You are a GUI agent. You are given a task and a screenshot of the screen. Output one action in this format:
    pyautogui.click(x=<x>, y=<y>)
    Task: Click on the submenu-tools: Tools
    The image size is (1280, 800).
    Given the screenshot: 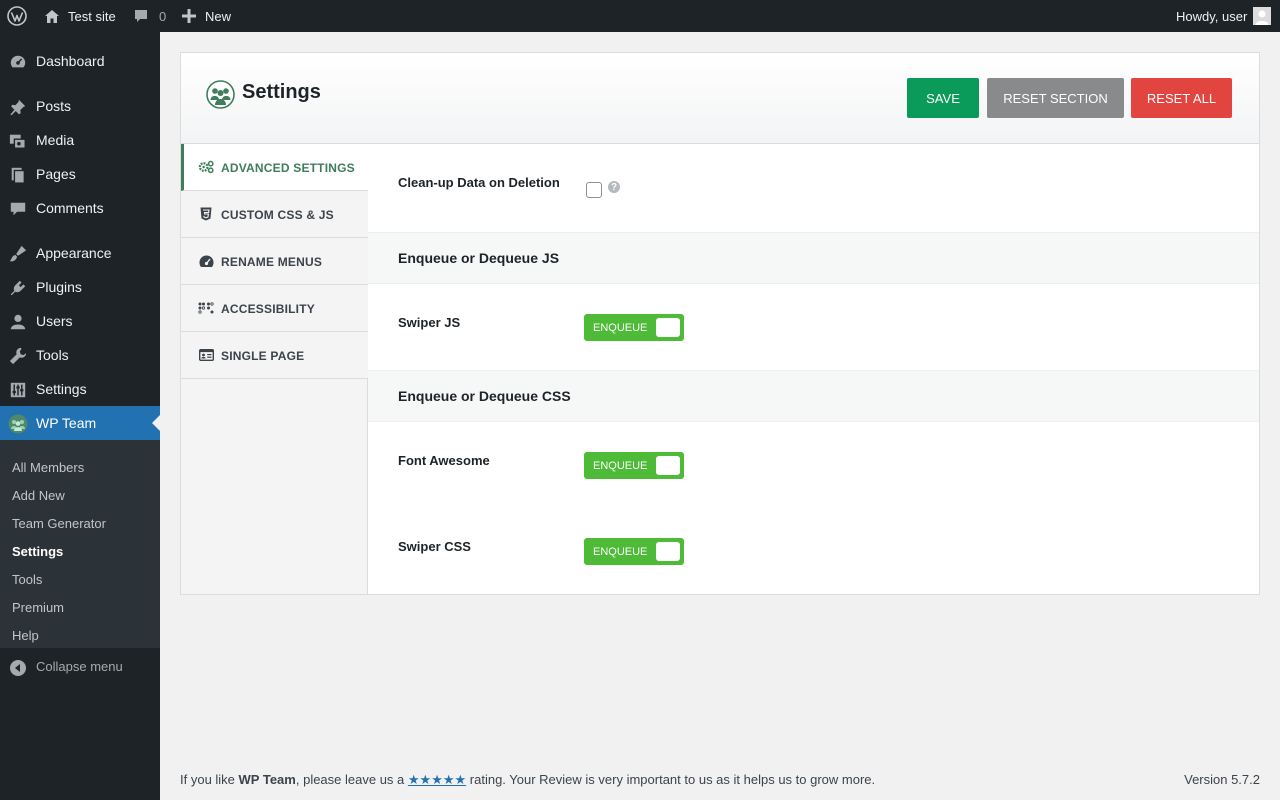 What is the action you would take?
    pyautogui.click(x=27, y=580)
    